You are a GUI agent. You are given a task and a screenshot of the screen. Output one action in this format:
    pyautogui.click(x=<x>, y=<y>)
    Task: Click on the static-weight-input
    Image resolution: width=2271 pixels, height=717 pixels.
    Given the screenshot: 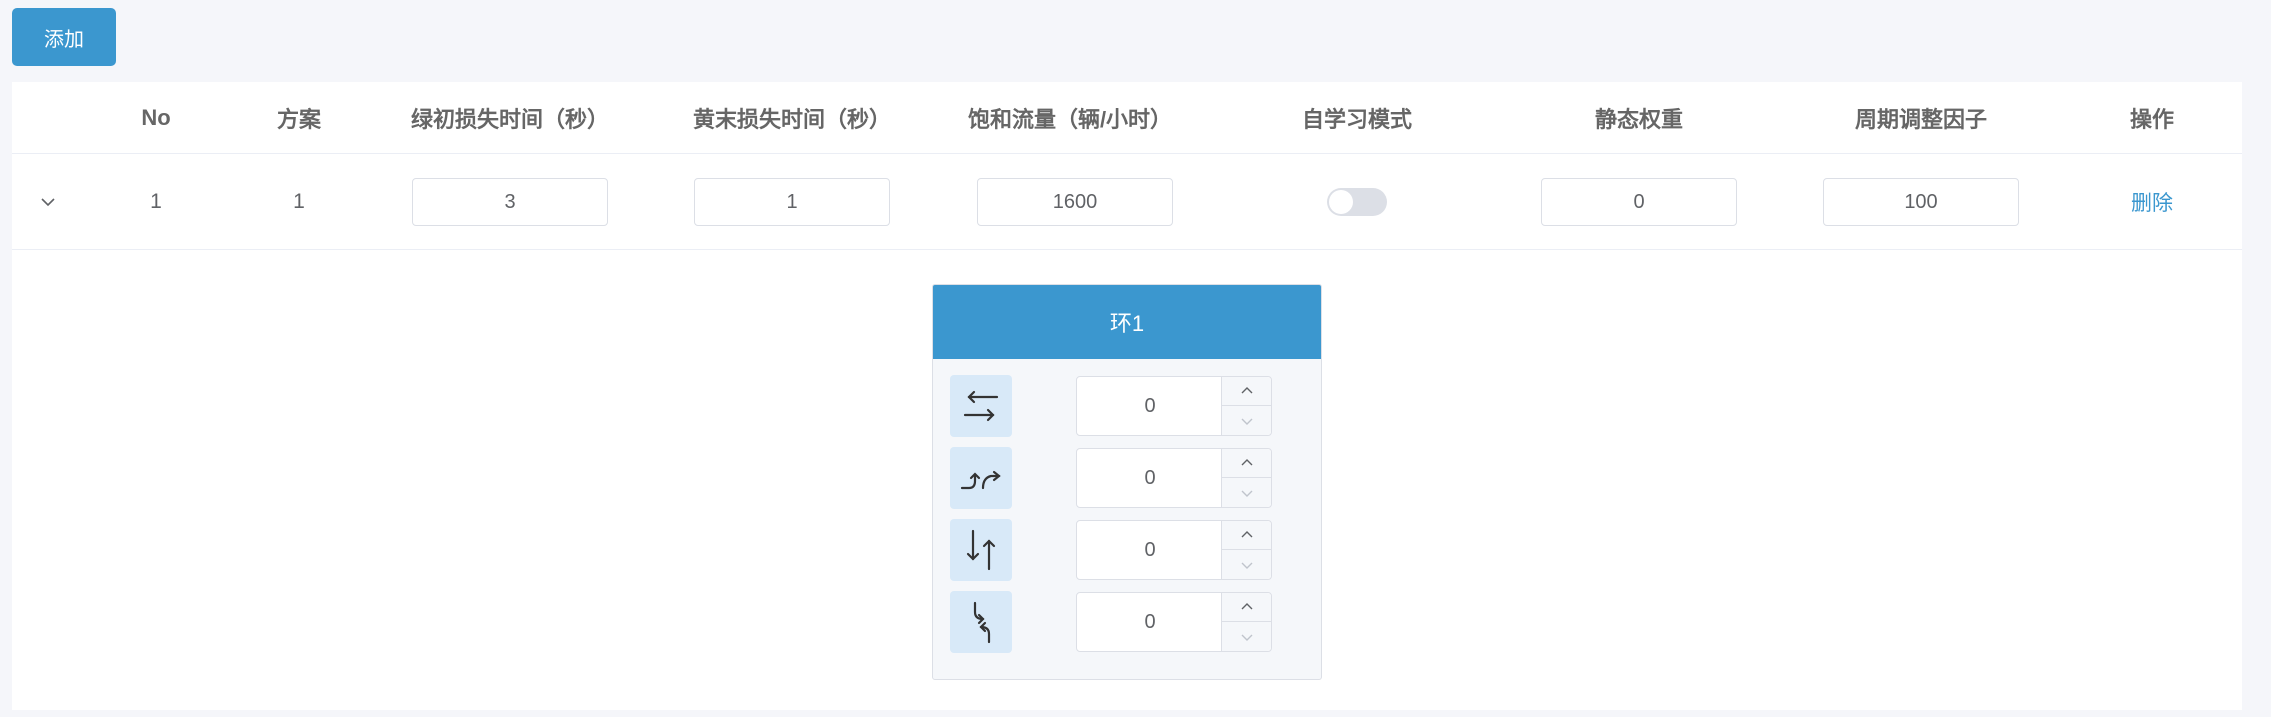 What is the action you would take?
    pyautogui.click(x=1639, y=202)
    